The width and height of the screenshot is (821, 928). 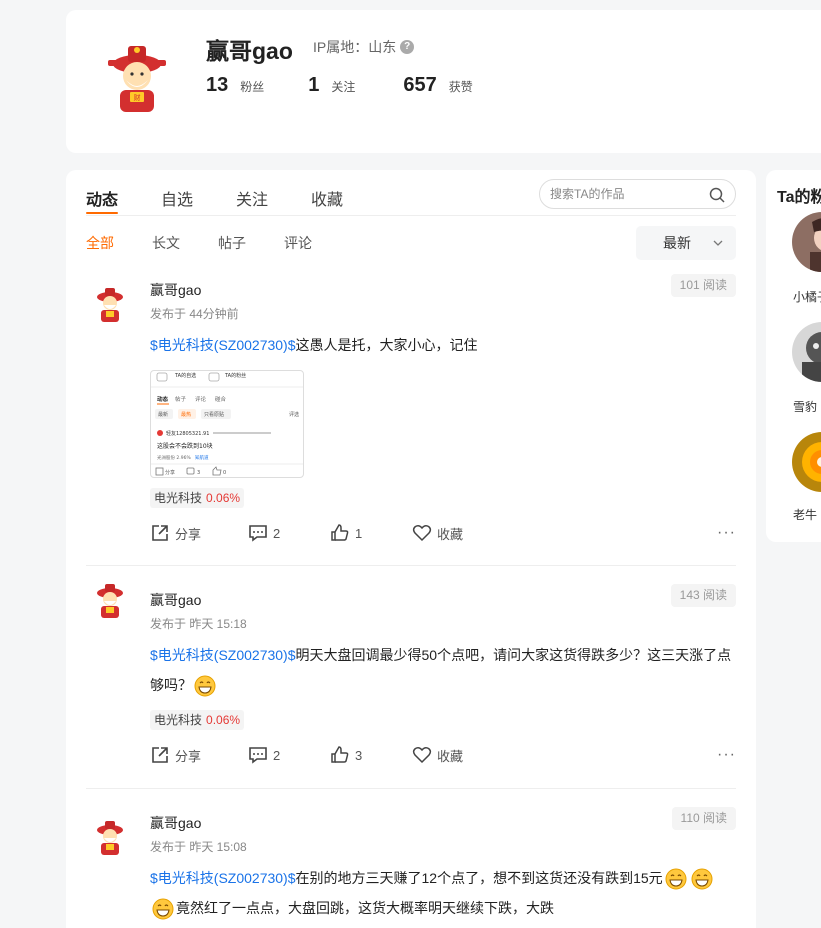 What do you see at coordinates (258, 755) in the screenshot?
I see `comment-icon` at bounding box center [258, 755].